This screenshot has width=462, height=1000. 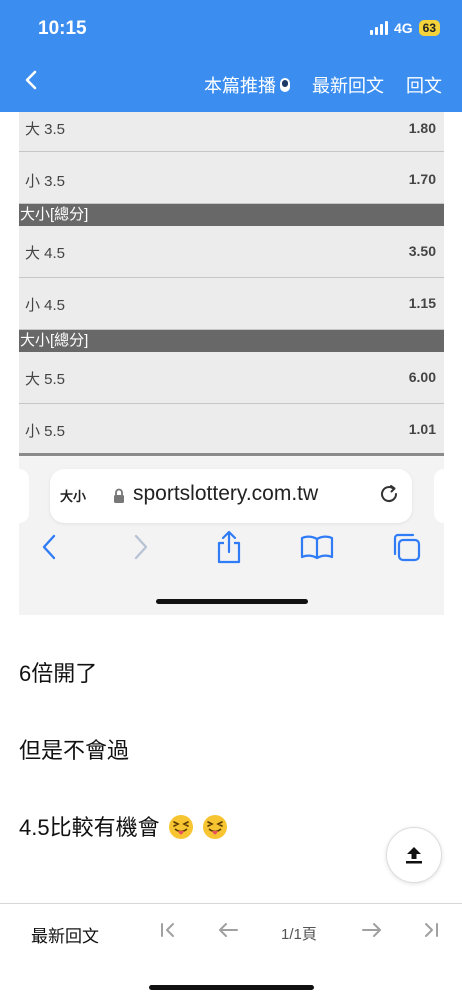 I want to click on post-text: 4.5比較有機會, so click(x=89, y=827).